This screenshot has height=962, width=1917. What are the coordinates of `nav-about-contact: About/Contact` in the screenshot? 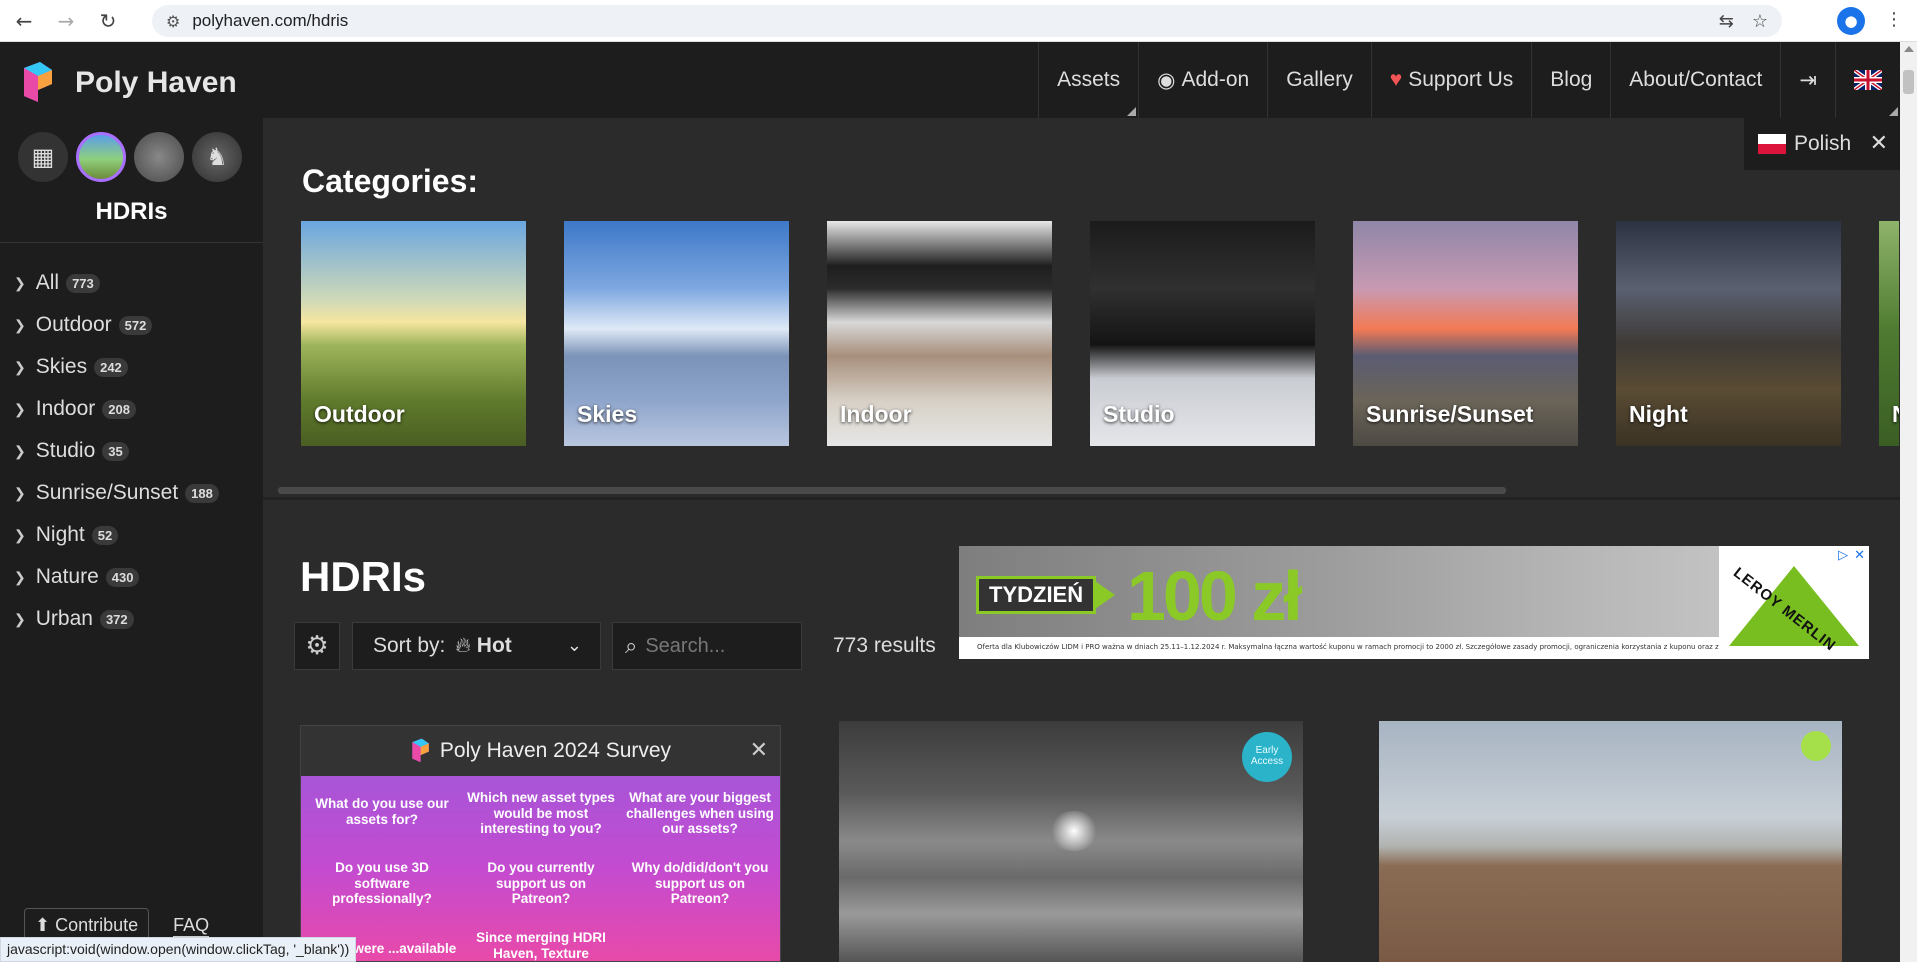 It's located at (1695, 80).